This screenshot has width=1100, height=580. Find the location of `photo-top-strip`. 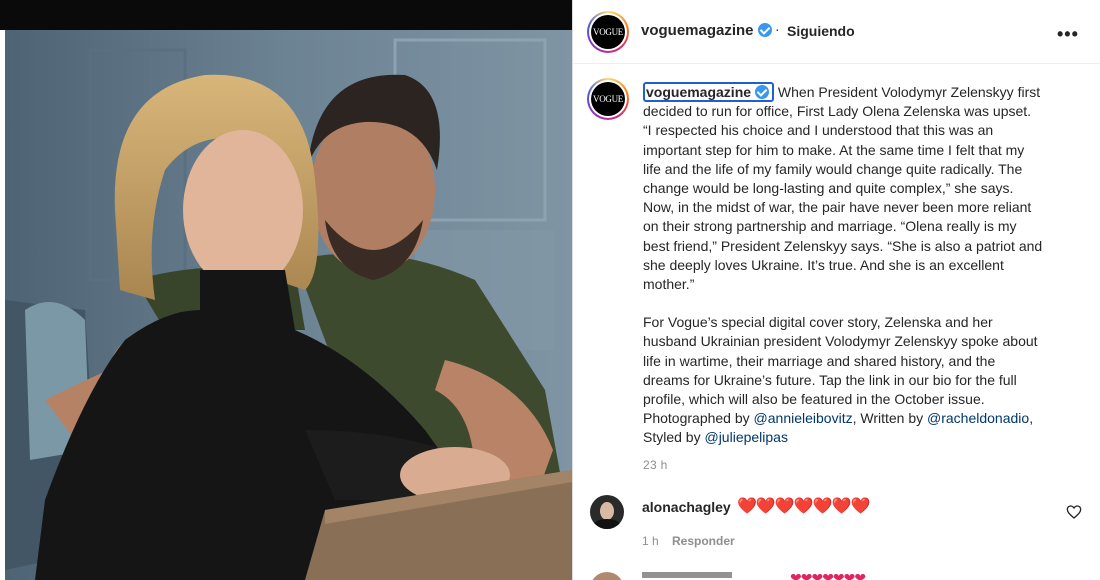

photo-top-strip is located at coordinates (286, 15).